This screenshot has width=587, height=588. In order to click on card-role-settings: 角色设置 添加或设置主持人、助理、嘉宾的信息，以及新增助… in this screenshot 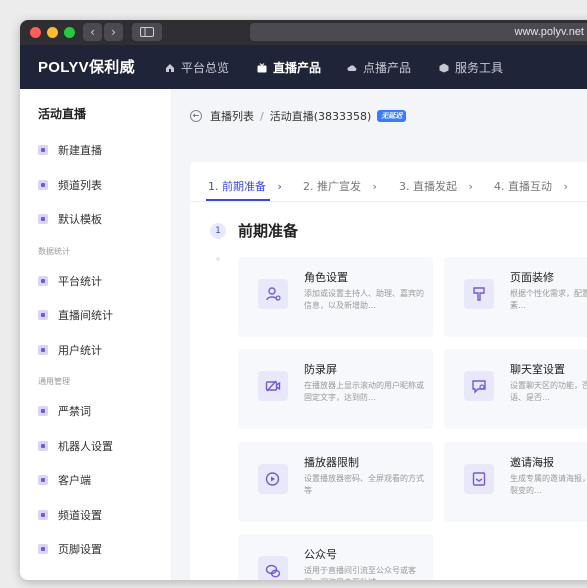, I will do `click(335, 297)`.